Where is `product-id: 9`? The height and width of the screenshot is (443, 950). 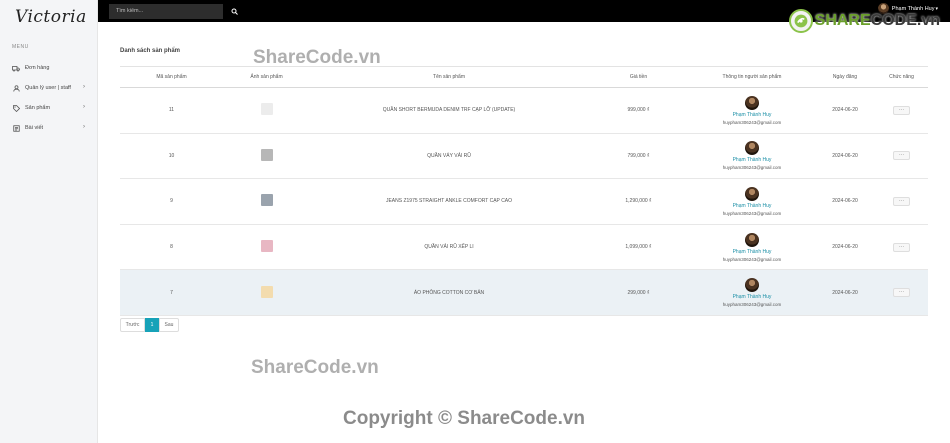 product-id: 9 is located at coordinates (171, 201).